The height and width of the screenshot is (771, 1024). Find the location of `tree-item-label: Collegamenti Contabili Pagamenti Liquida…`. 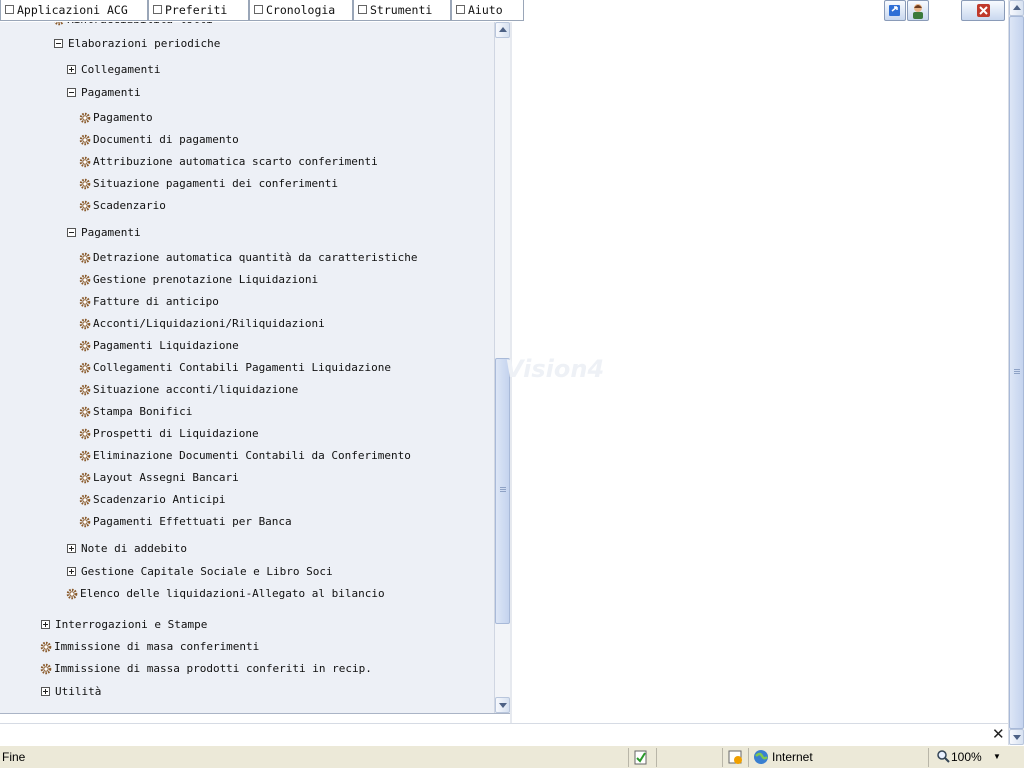

tree-item-label: Collegamenti Contabili Pagamenti Liquida… is located at coordinates (242, 368).